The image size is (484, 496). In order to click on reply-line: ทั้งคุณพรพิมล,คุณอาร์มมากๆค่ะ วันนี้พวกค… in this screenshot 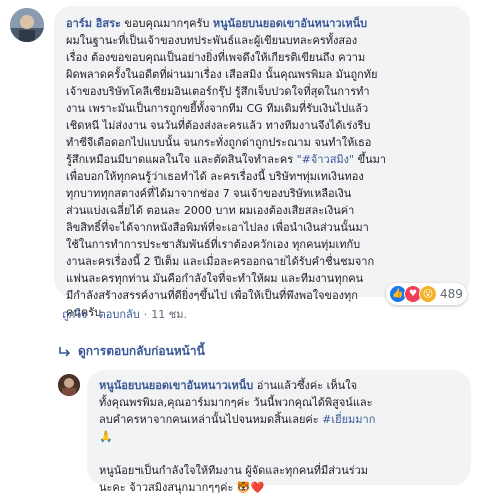, I will do `click(279, 402)`.